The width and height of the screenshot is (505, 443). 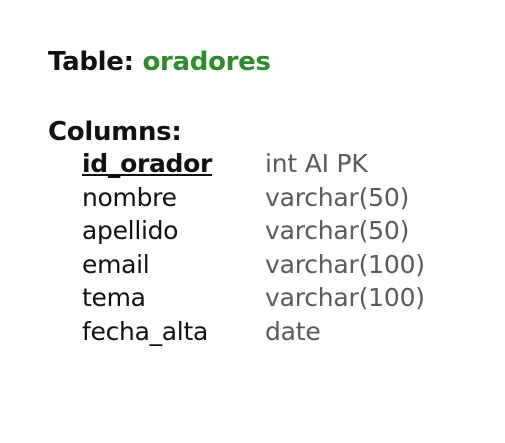 What do you see at coordinates (206, 62) in the screenshot?
I see `table-name: oradores` at bounding box center [206, 62].